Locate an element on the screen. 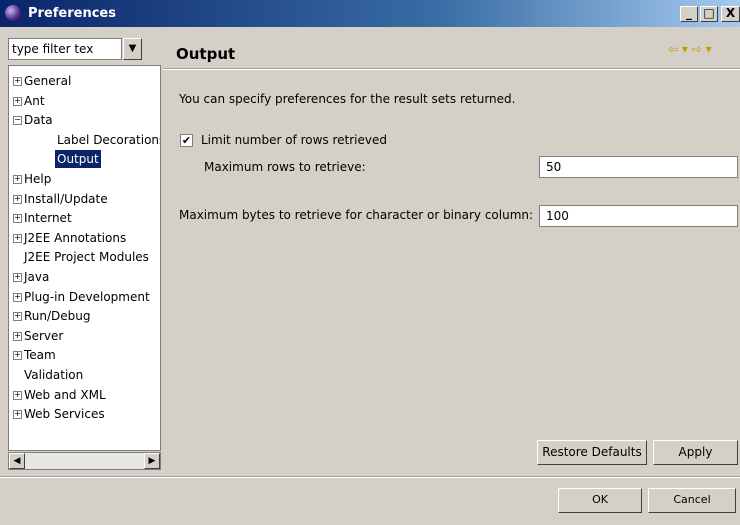 This screenshot has height=525, width=740. minimize-button: _ is located at coordinates (689, 14).